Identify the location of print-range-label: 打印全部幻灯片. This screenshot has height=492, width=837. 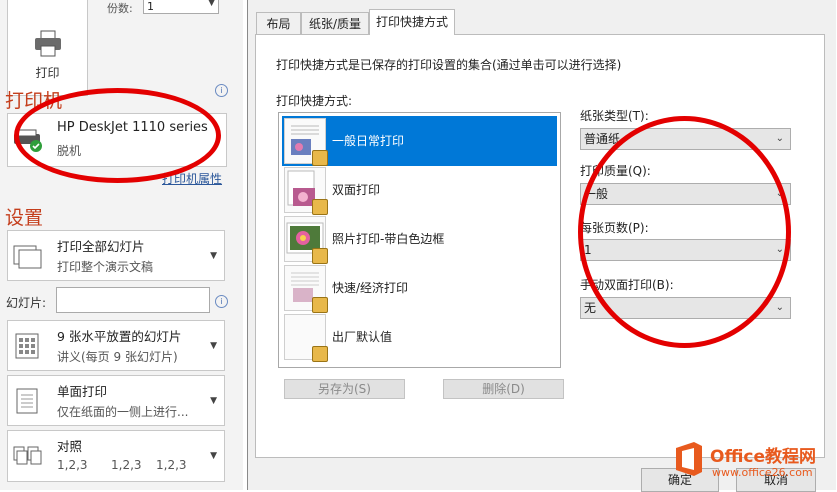
(101, 246).